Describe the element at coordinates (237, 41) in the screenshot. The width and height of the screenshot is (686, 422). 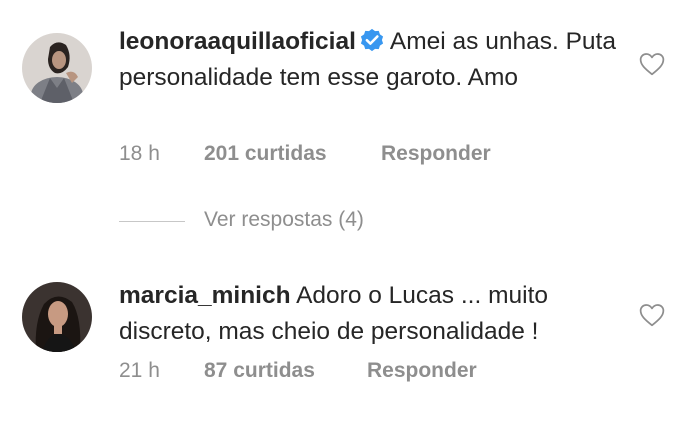
I see `comment-username: leonoraaquillaoficial` at that location.